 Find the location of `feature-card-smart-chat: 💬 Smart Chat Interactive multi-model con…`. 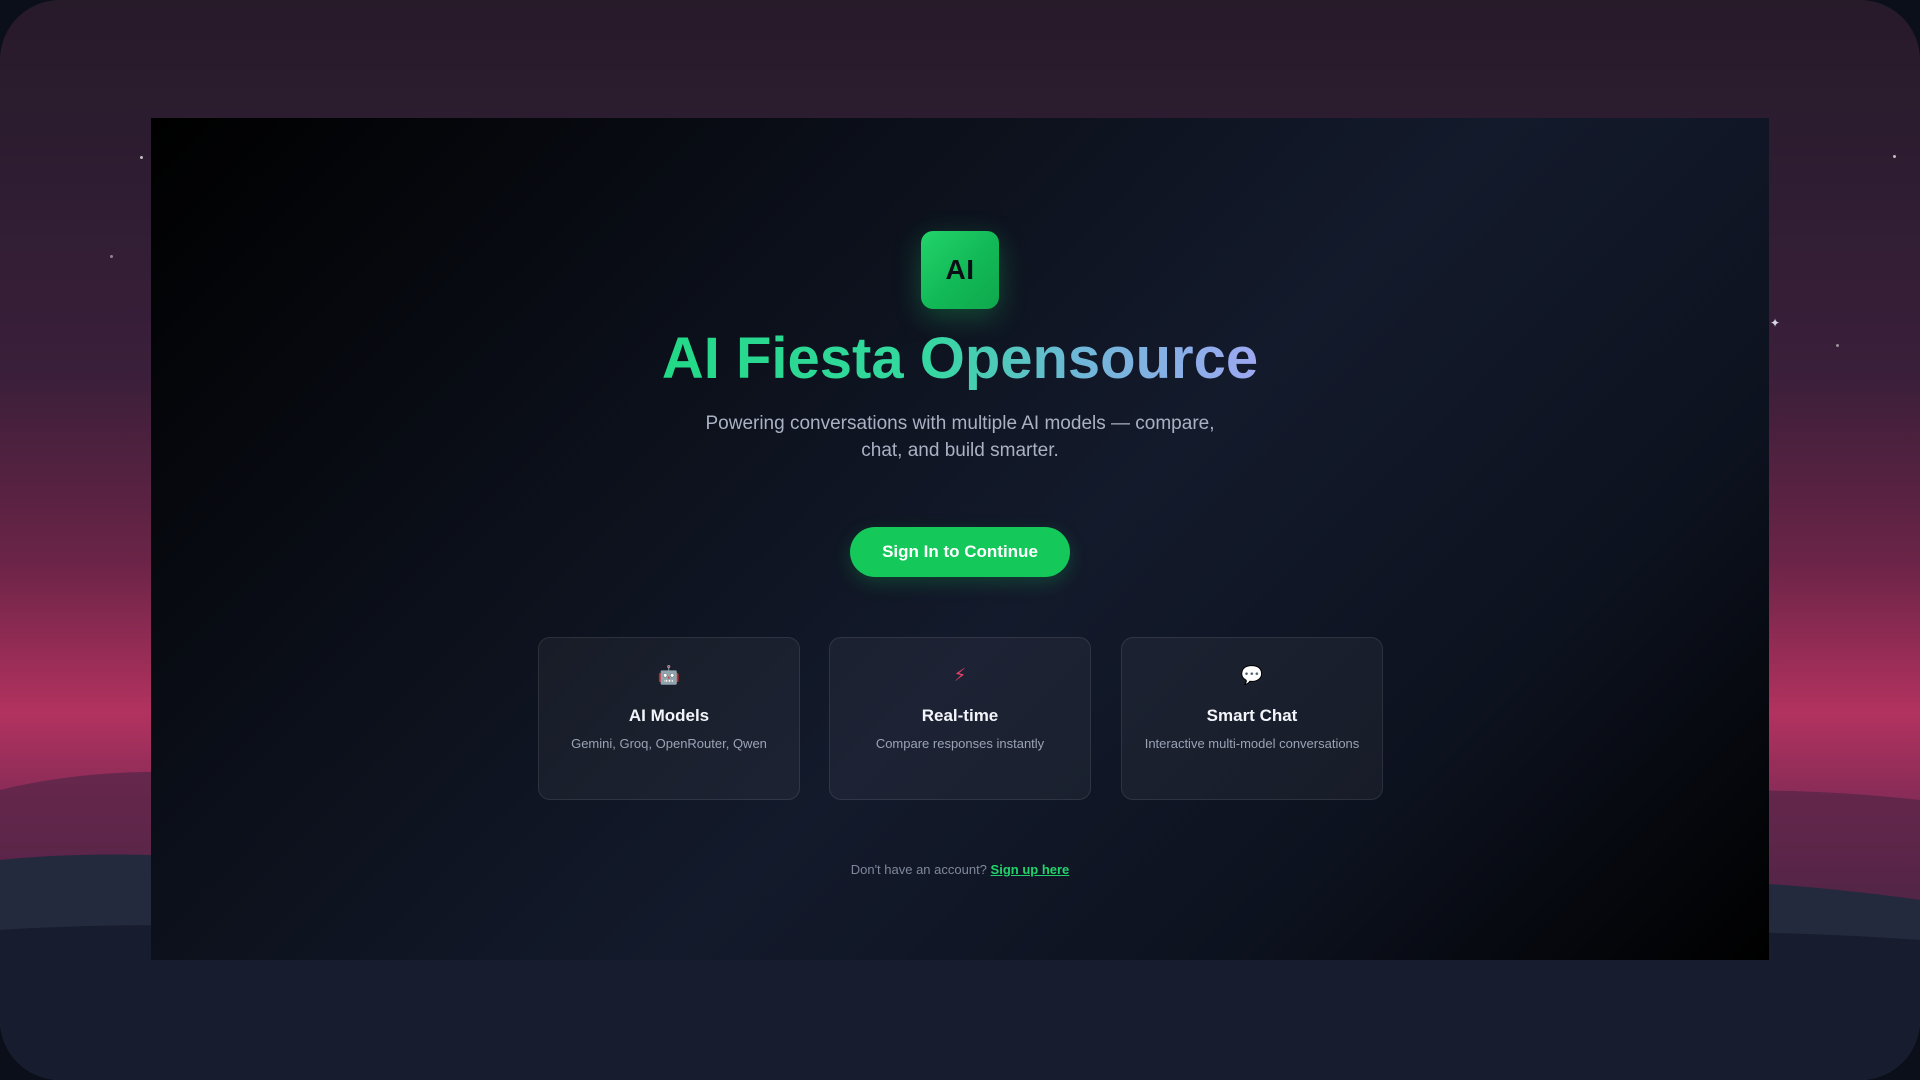

feature-card-smart-chat: 💬 Smart Chat Interactive multi-model con… is located at coordinates (1252, 718).